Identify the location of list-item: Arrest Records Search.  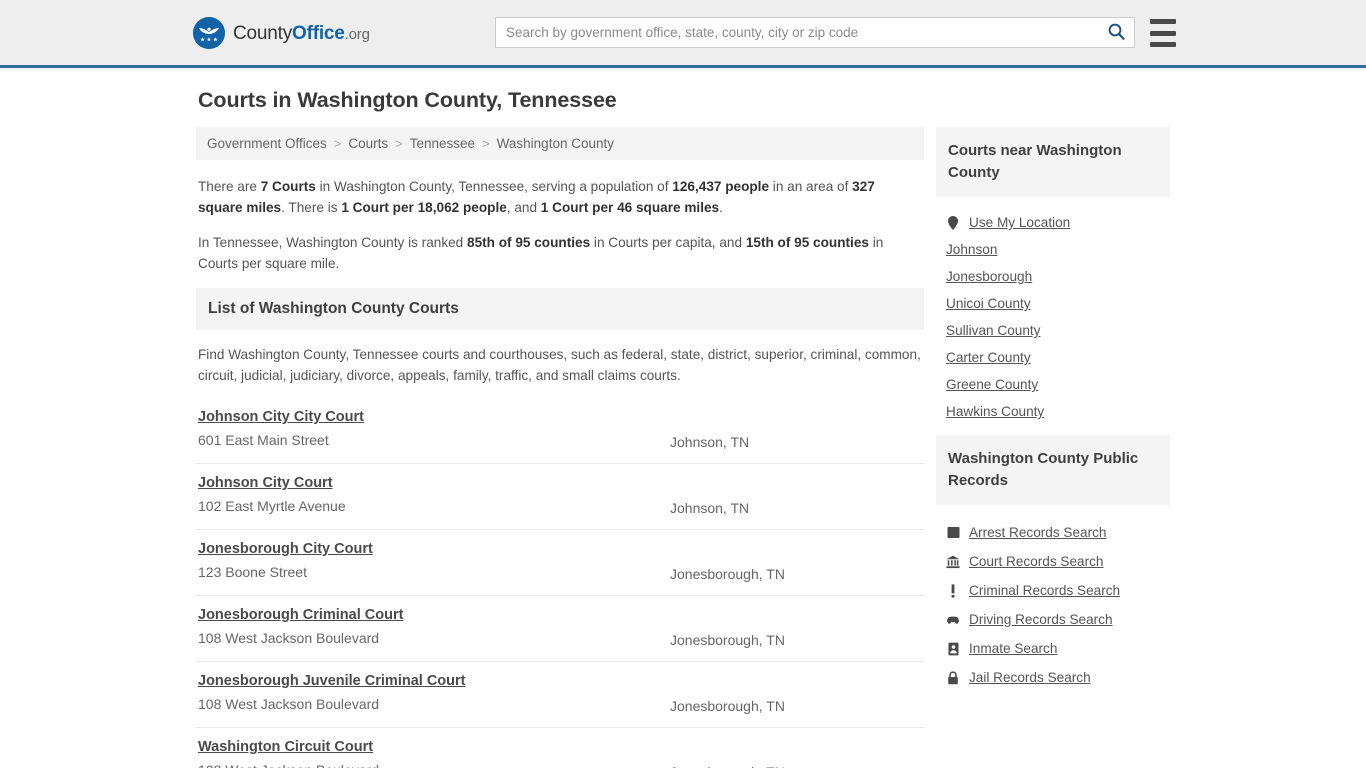
(1058, 532).